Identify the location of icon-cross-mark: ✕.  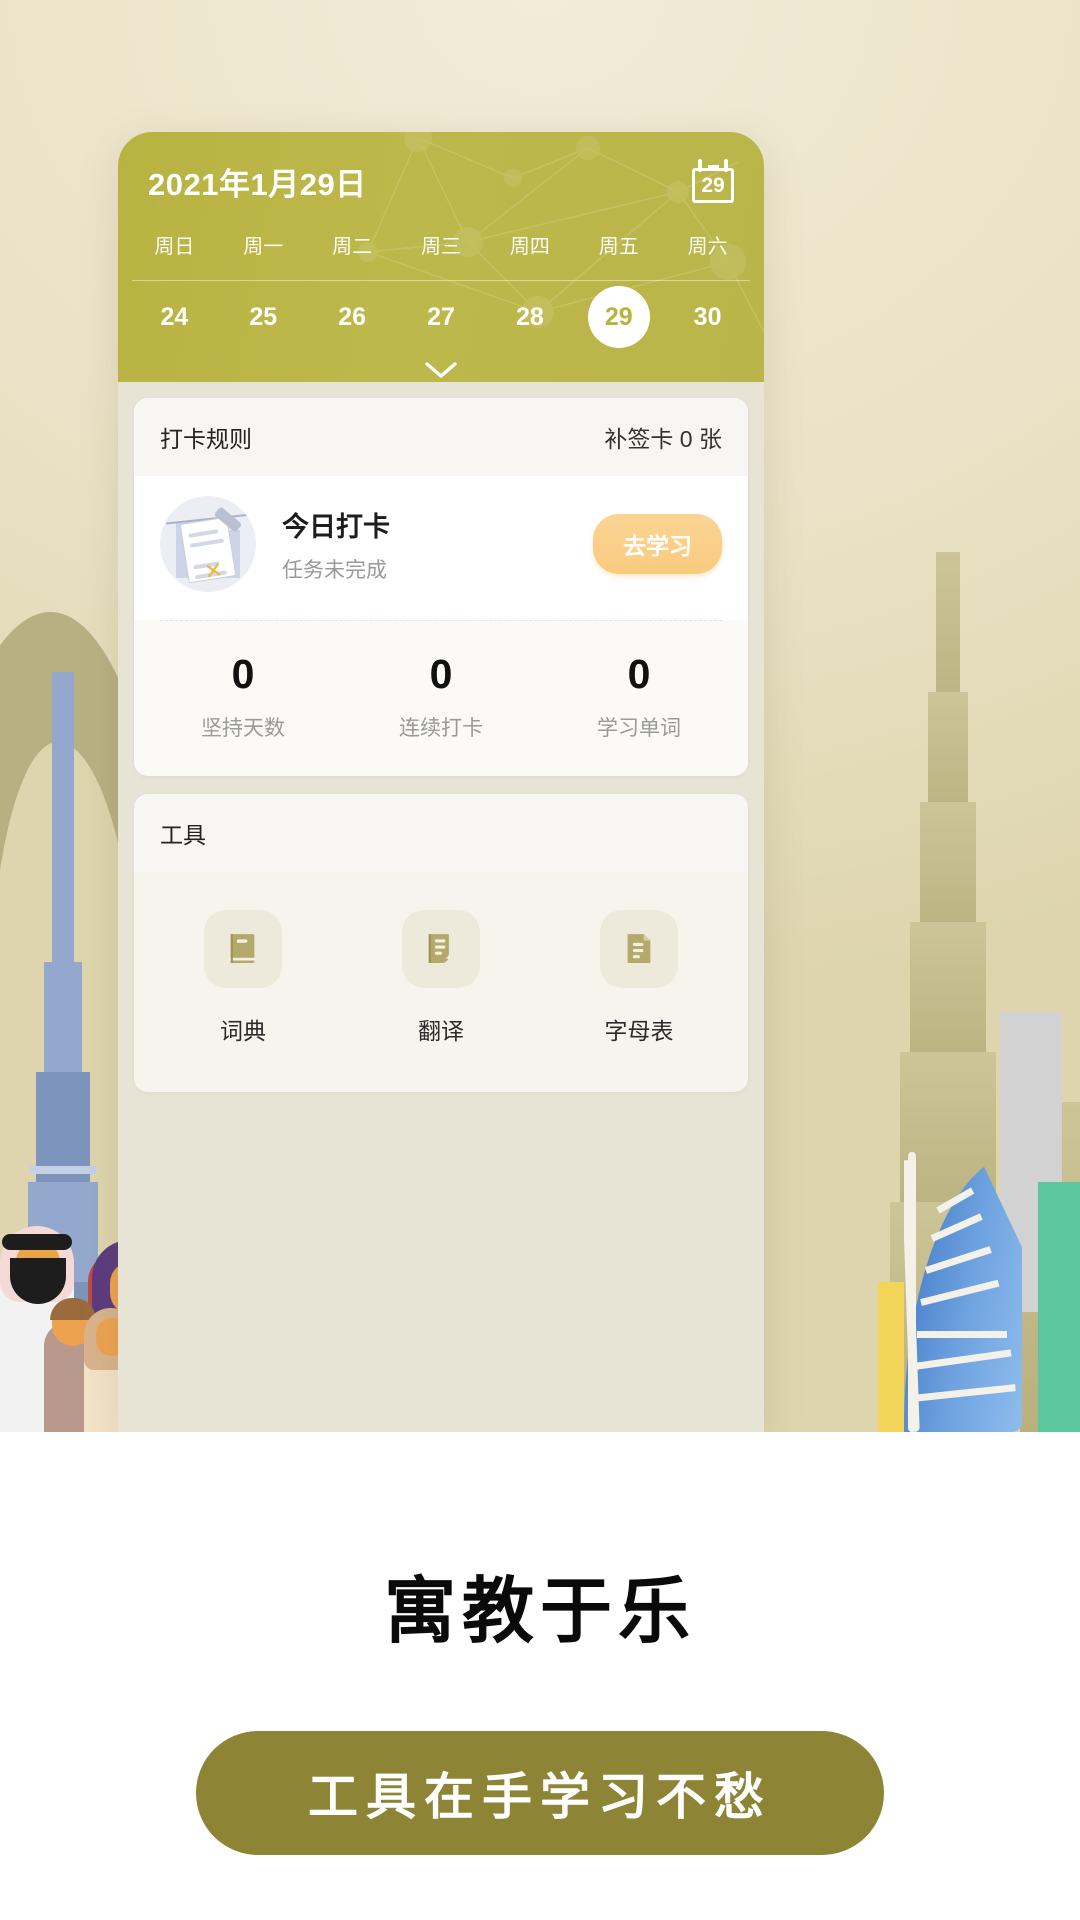
(213, 571).